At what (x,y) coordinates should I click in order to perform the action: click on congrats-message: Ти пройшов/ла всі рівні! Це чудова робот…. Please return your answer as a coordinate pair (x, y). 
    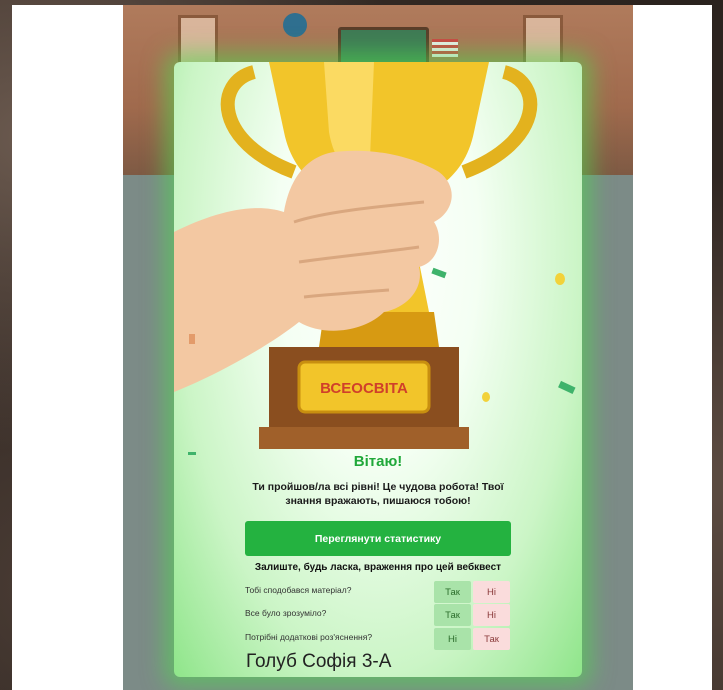
    Looking at the image, I should click on (378, 494).